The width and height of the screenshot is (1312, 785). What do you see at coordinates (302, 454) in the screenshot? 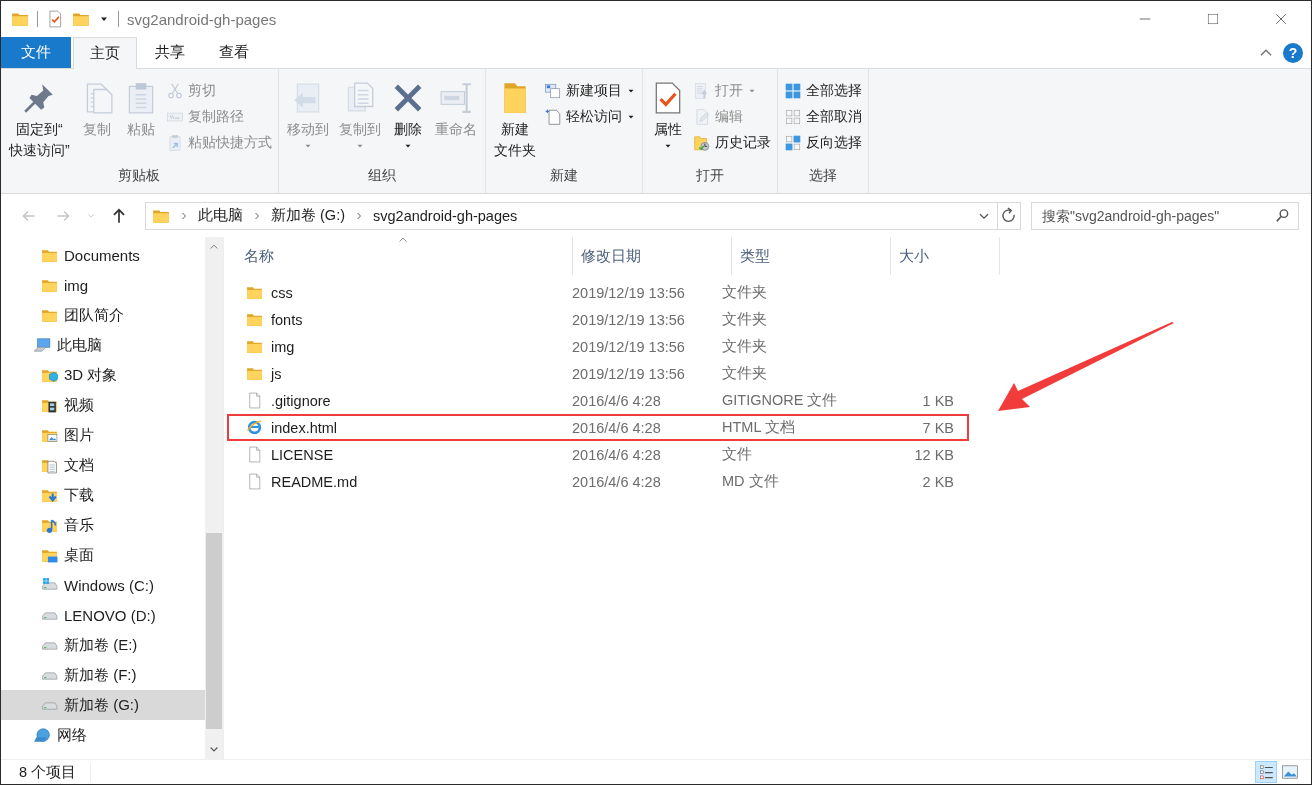
I see `file-name: LICENSE` at bounding box center [302, 454].